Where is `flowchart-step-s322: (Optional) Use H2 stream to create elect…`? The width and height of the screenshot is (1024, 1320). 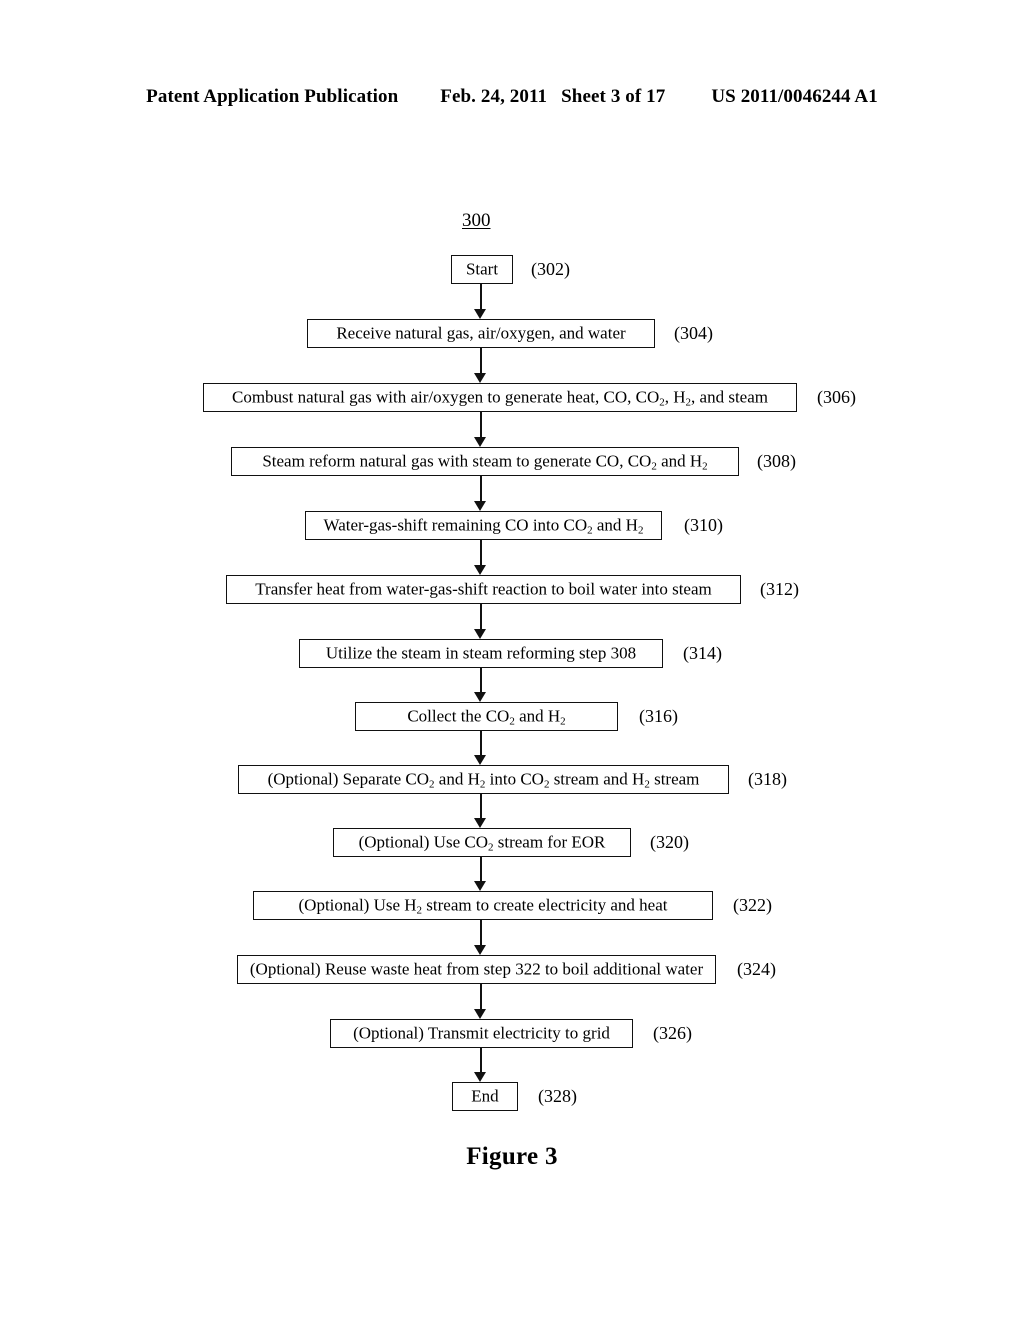
flowchart-step-s322: (Optional) Use H2 stream to create elect… is located at coordinates (483, 905).